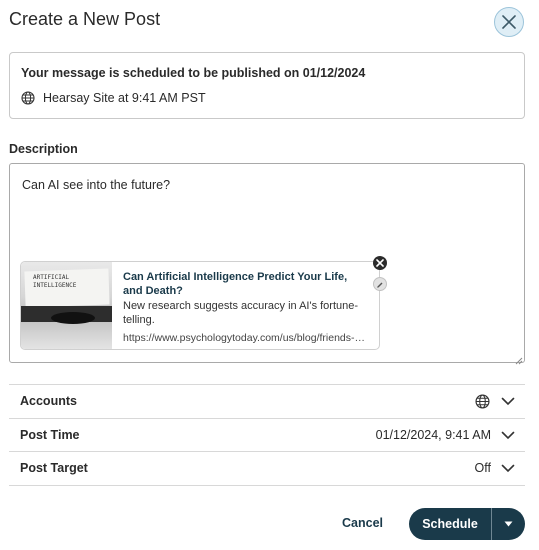  I want to click on post-target-label: Post Target, so click(54, 468).